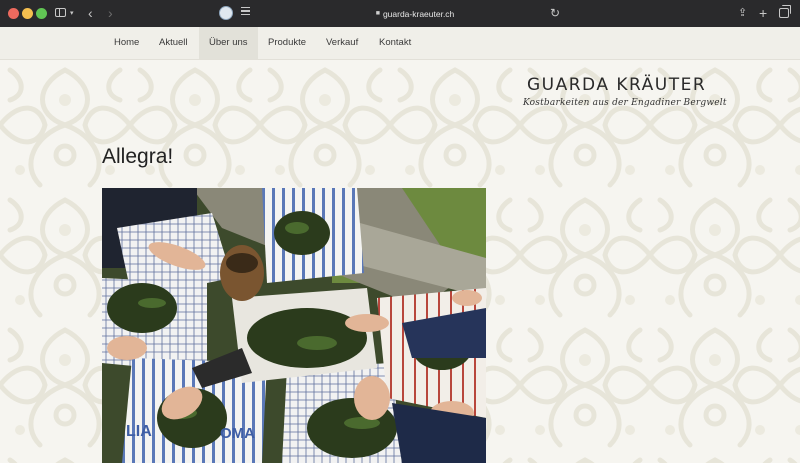  I want to click on page-title: Allegra!, so click(138, 156).